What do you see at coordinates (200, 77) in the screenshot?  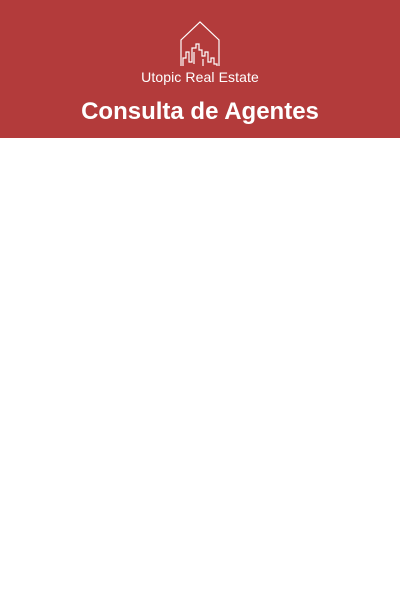 I see `brand-name: Utopic Real Estate` at bounding box center [200, 77].